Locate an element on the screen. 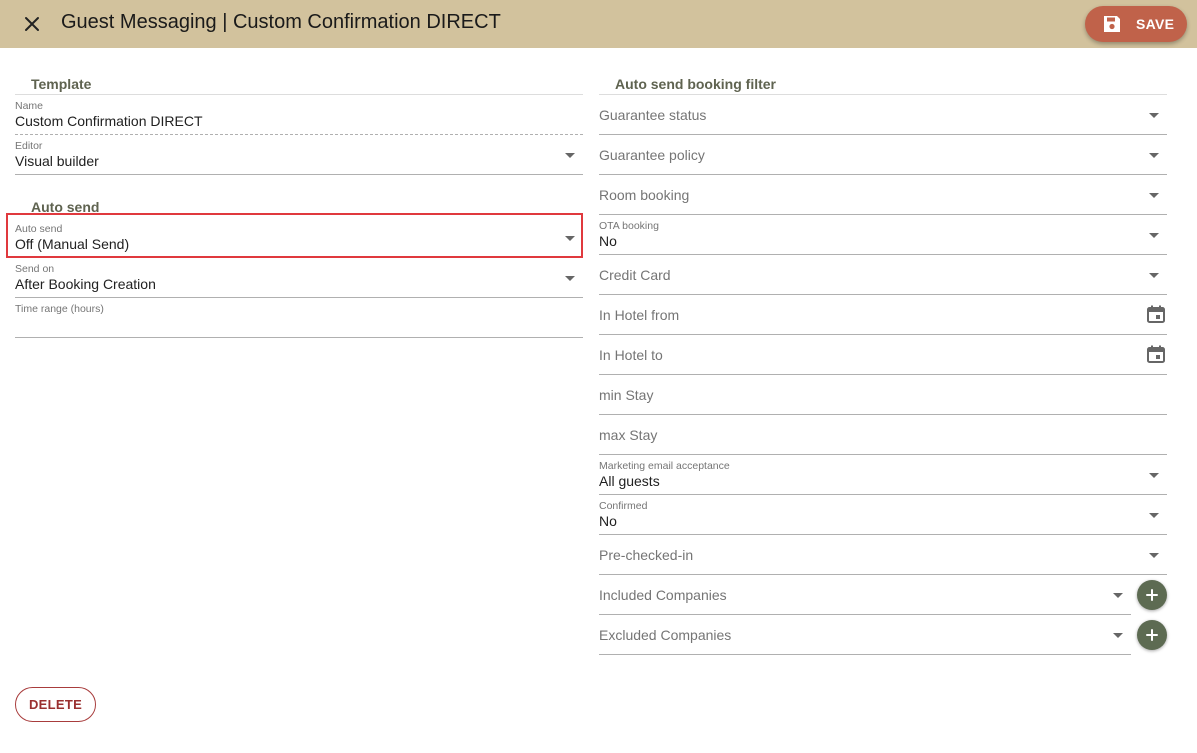 The width and height of the screenshot is (1197, 753). in-hotel-to-input: In Hotel to is located at coordinates (883, 355).